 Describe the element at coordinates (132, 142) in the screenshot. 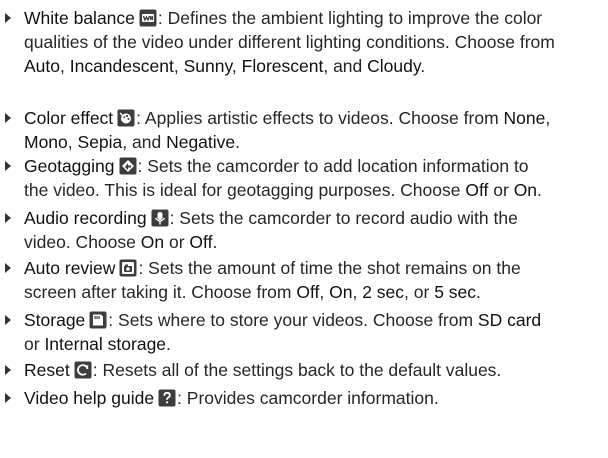

I see `list-item-line: Mono, Sepia, and Negative.` at that location.